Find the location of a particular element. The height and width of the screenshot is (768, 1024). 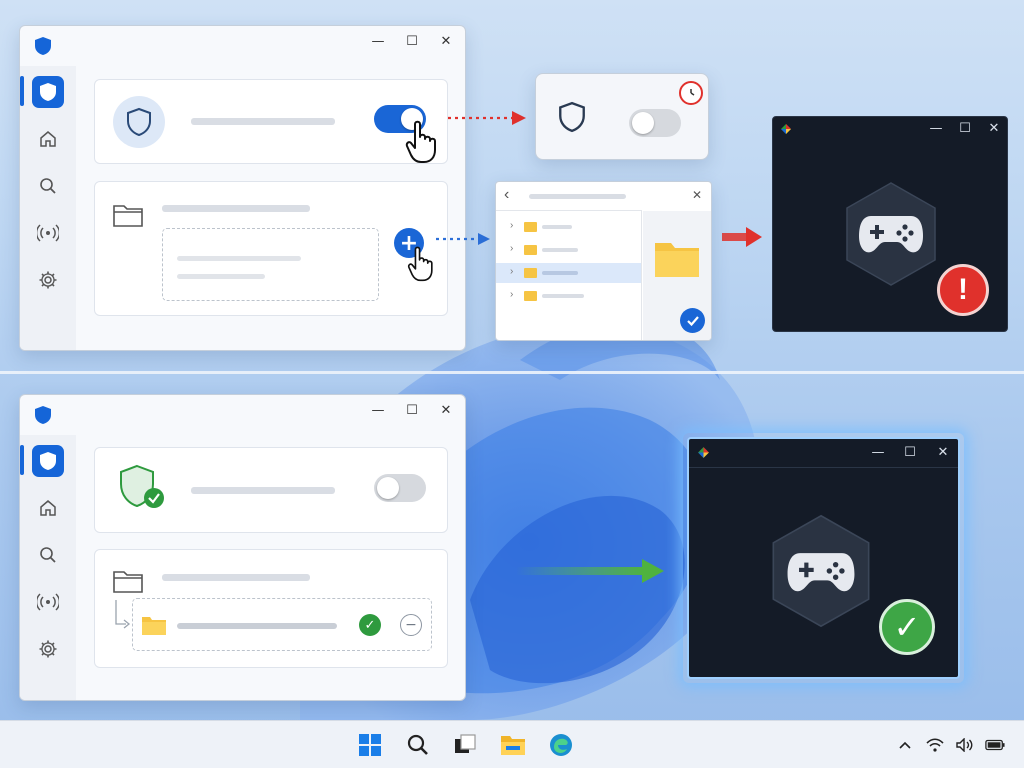

folder-card: + is located at coordinates (271, 248).